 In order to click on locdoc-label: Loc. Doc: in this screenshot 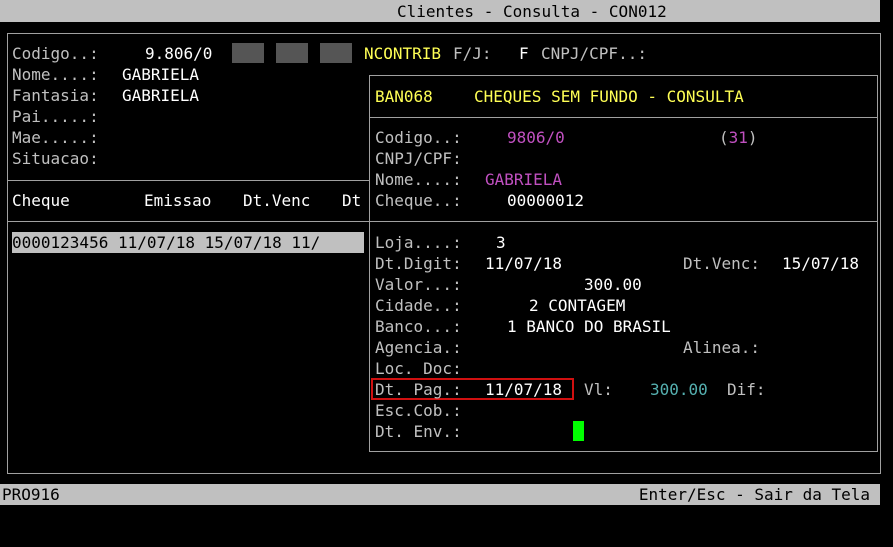, I will do `click(418, 368)`.